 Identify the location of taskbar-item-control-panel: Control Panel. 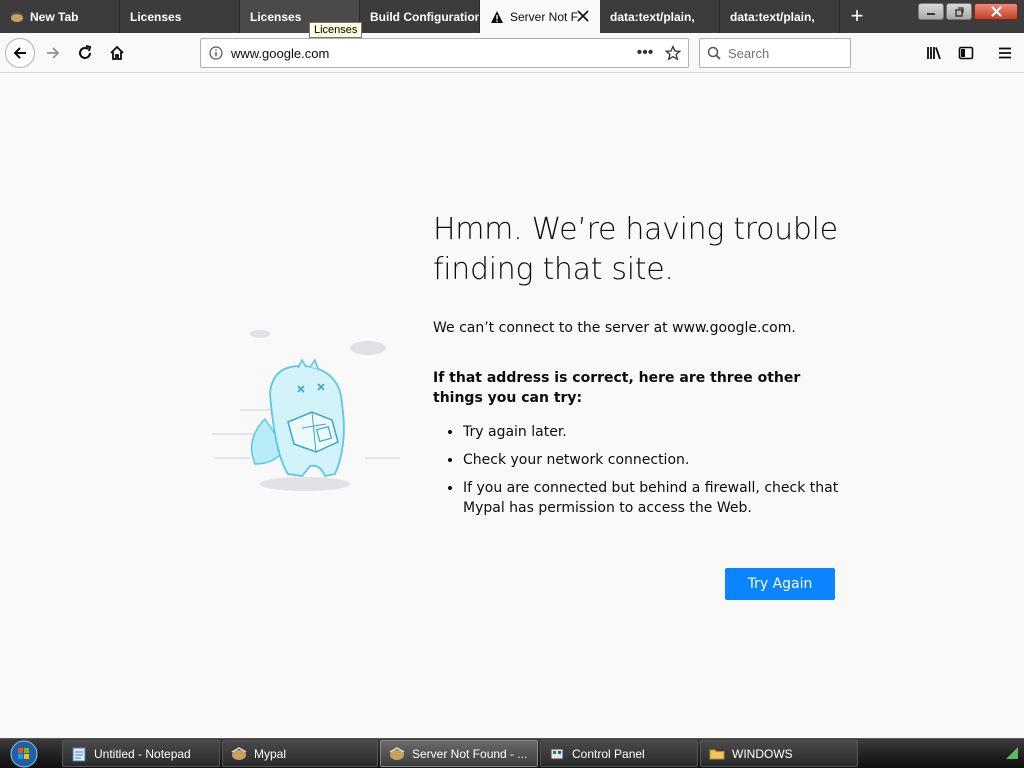
(619, 753).